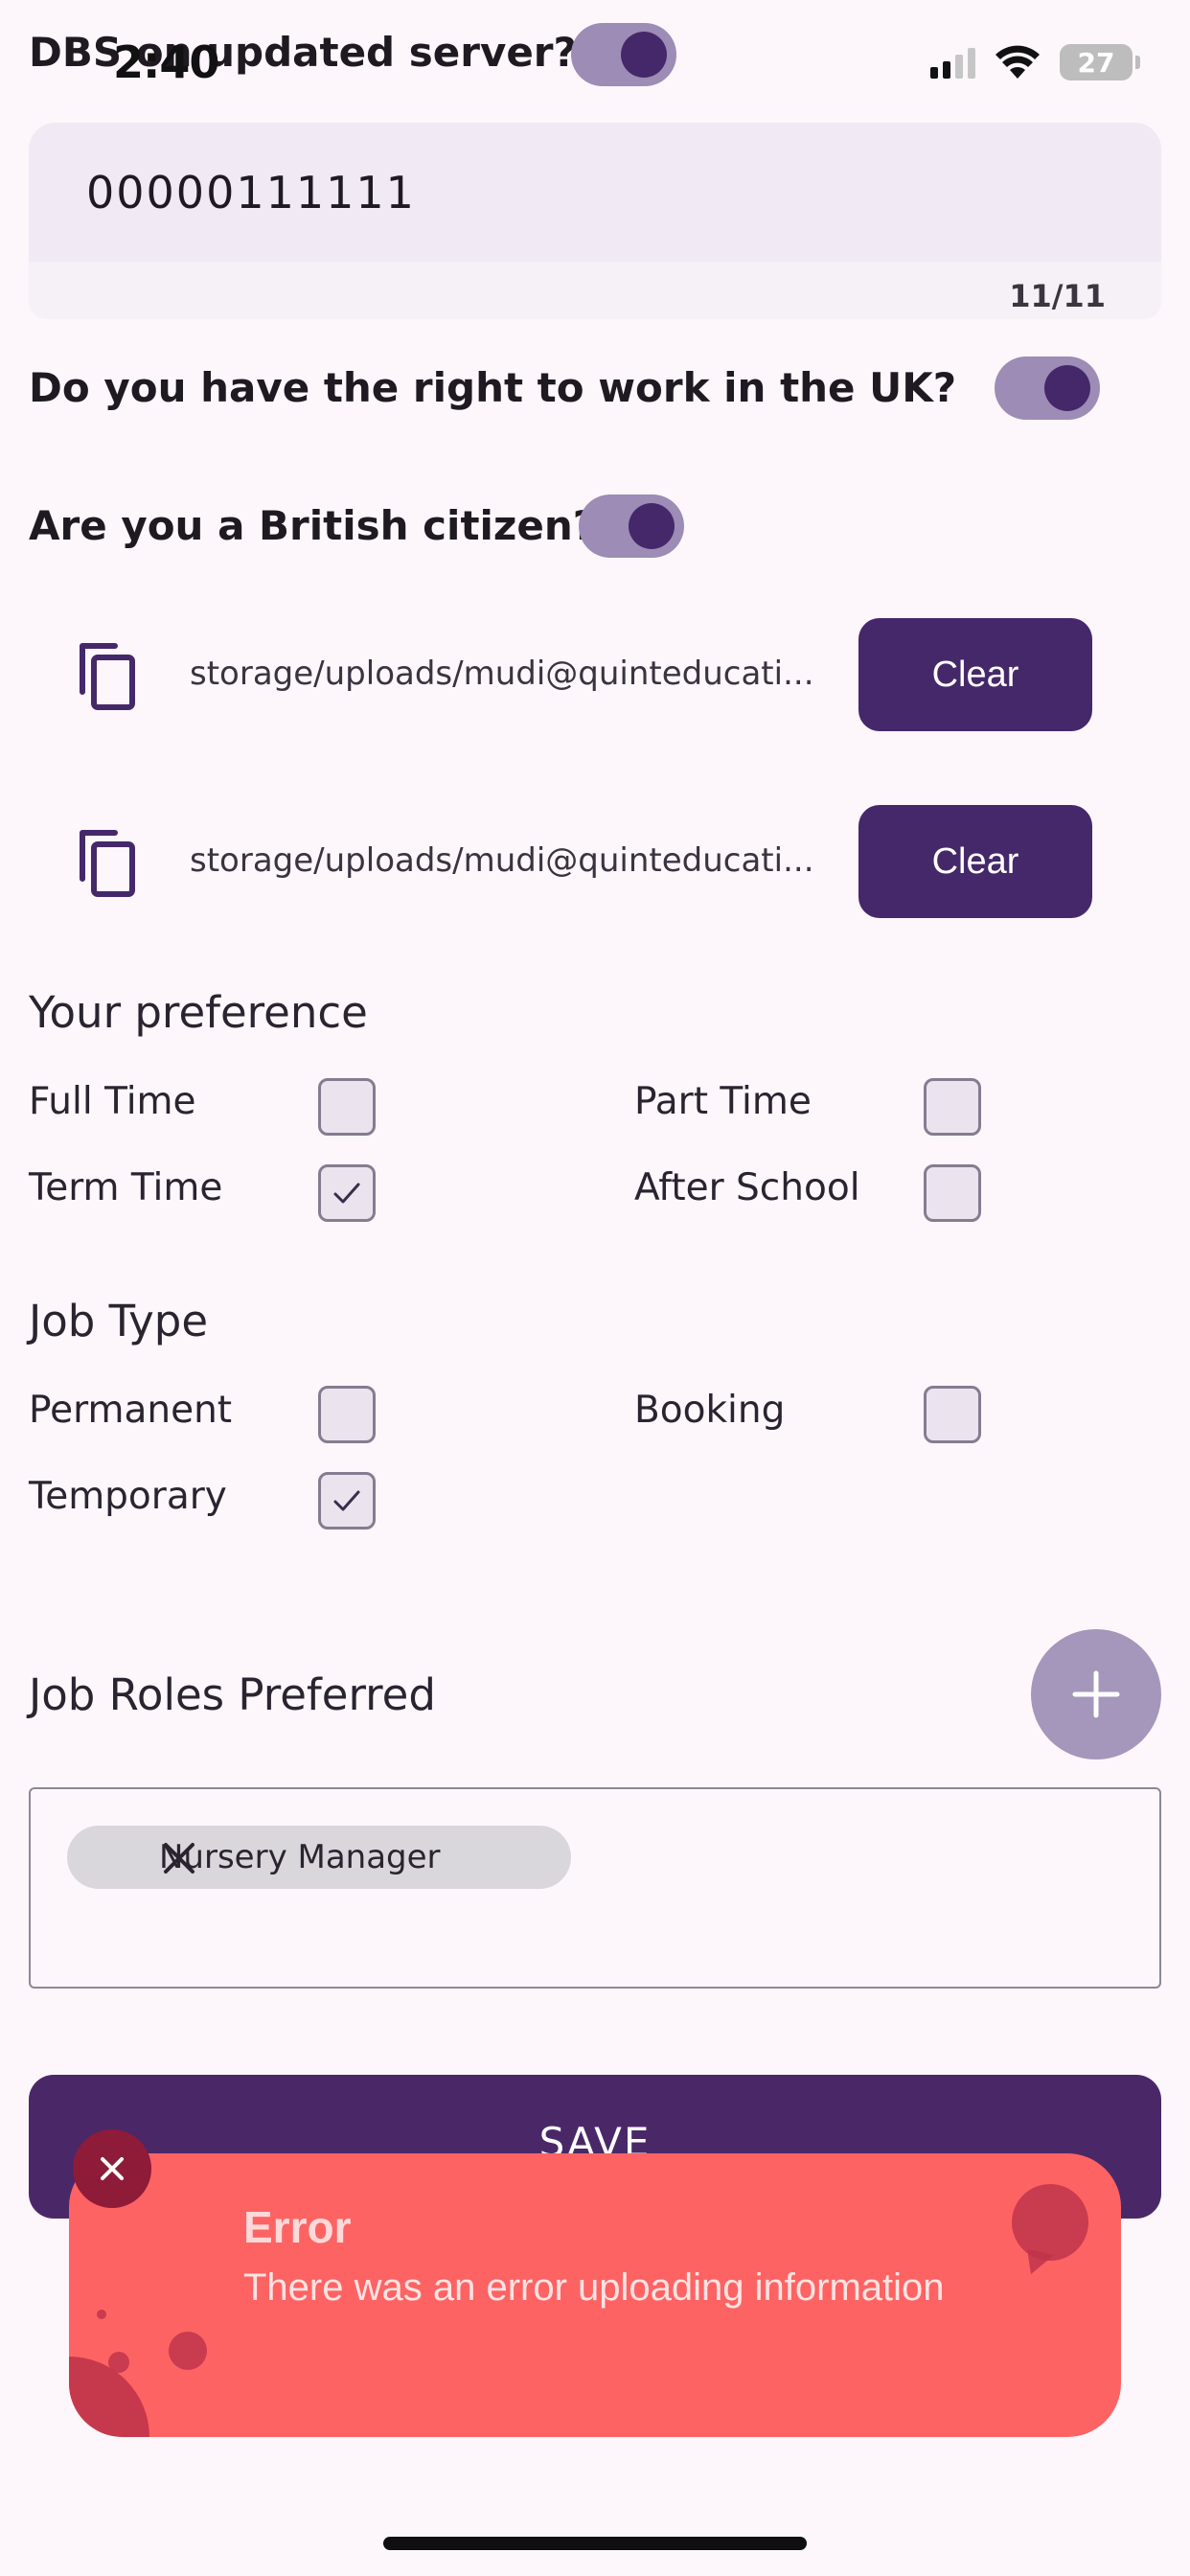  What do you see at coordinates (952, 63) in the screenshot?
I see `cellular-signal-icon` at bounding box center [952, 63].